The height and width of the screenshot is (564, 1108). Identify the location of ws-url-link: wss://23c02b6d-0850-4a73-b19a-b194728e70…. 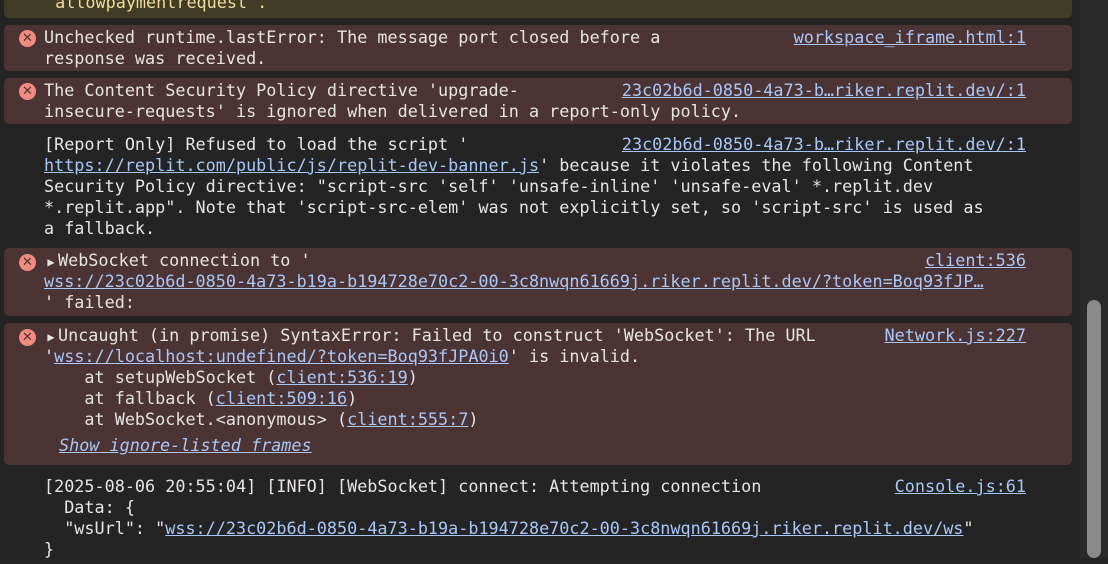
(564, 528).